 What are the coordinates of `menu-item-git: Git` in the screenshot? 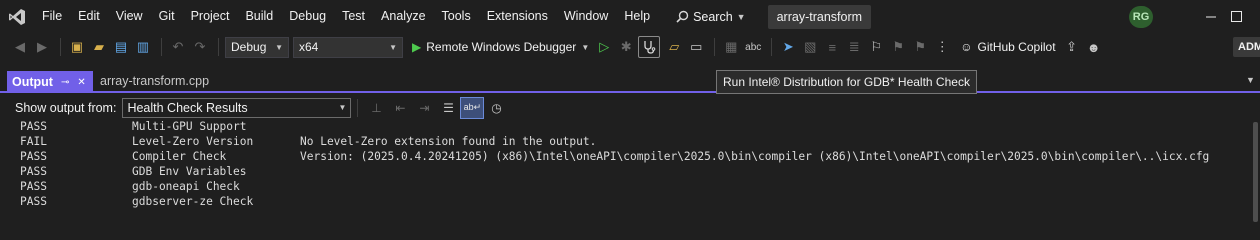 It's located at (167, 16).